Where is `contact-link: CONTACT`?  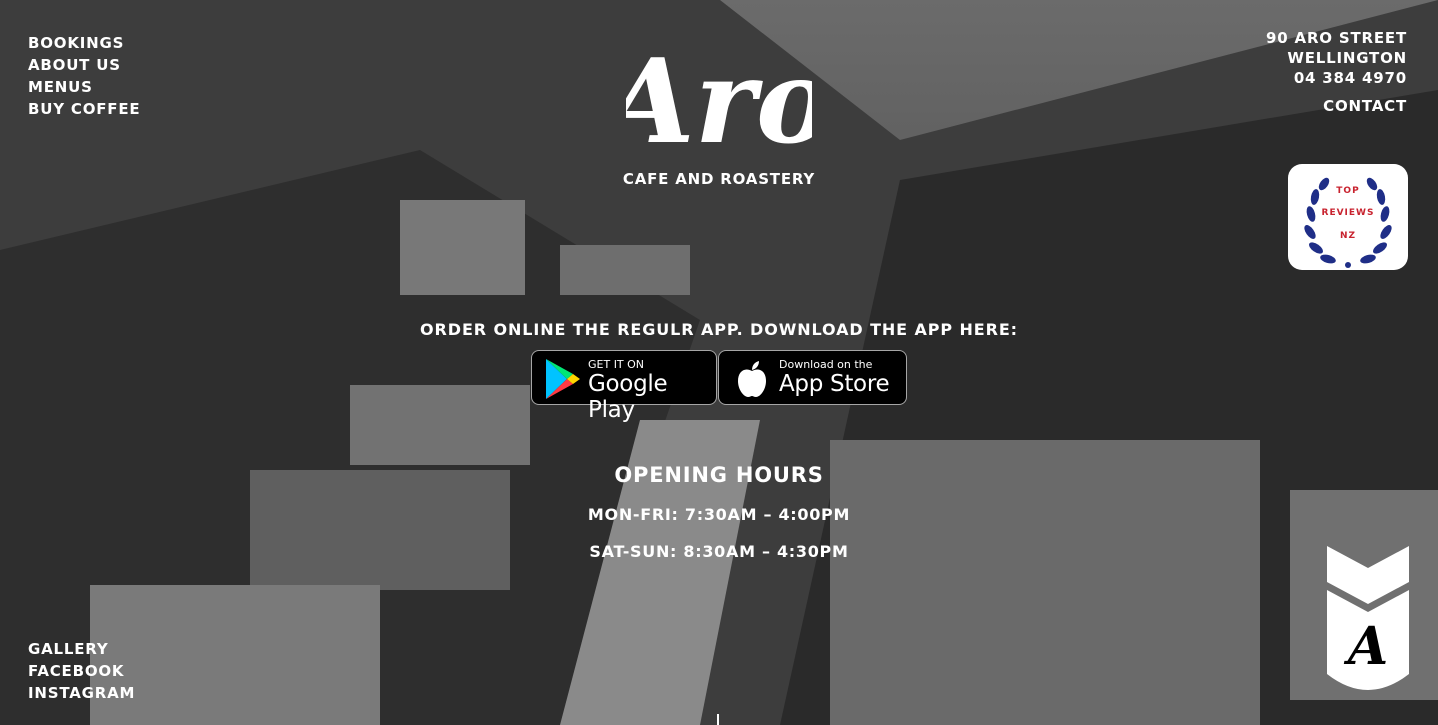 contact-link: CONTACT is located at coordinates (1336, 106).